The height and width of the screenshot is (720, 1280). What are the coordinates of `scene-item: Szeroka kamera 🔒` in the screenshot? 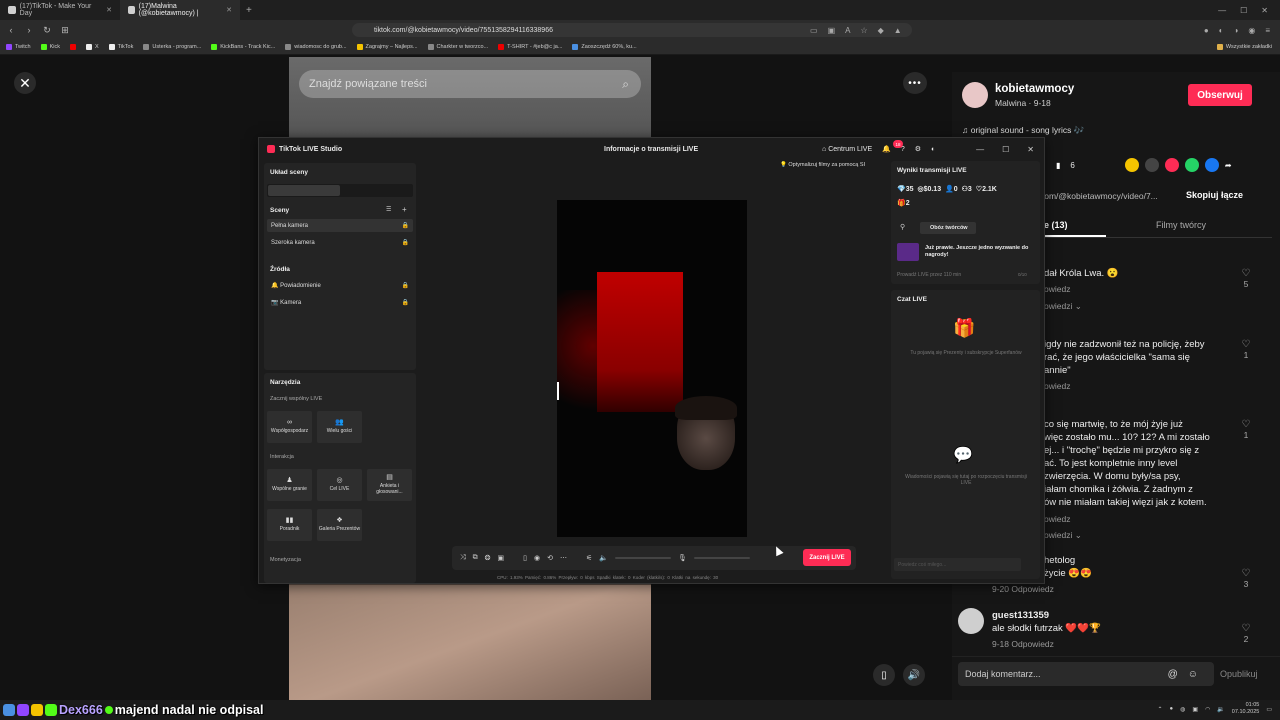 It's located at (340, 242).